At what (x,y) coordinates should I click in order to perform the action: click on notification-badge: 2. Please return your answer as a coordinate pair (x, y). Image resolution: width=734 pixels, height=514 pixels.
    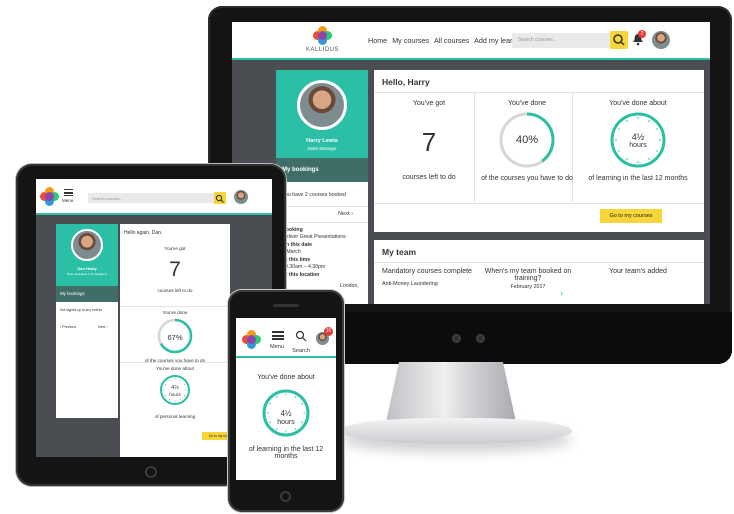
    Looking at the image, I should click on (642, 34).